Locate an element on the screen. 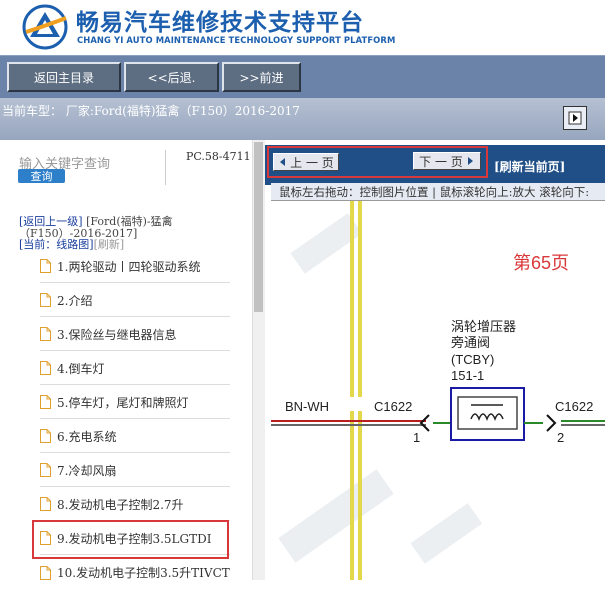 This screenshot has height=589, width=605. toc-item: 8.发动机电子控制2.7升 is located at coordinates (135, 504).